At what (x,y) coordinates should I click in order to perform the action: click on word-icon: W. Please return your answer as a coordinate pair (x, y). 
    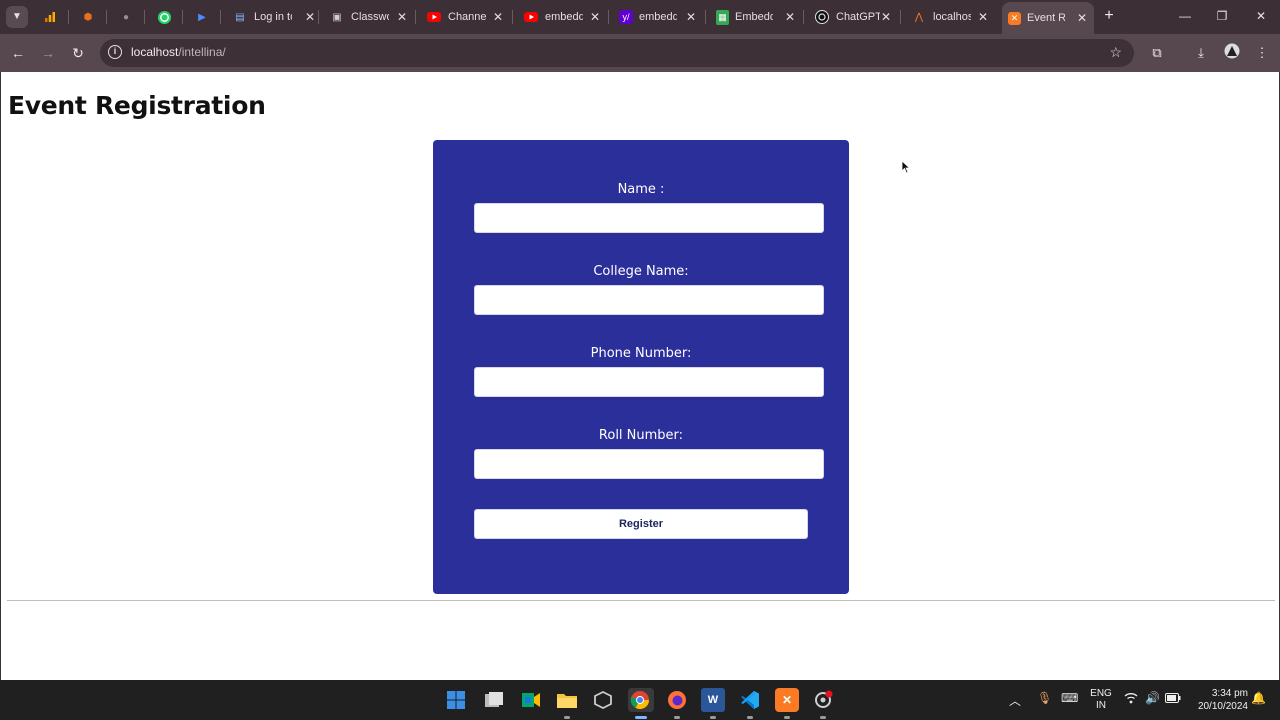
    Looking at the image, I should click on (713, 703).